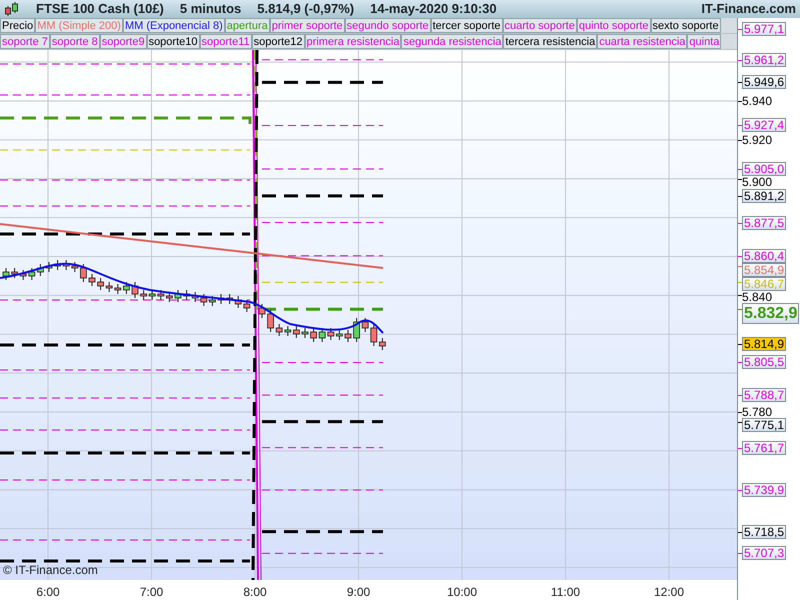  Describe the element at coordinates (764, 489) in the screenshot. I see `price-level-label: 5.739,9` at that location.